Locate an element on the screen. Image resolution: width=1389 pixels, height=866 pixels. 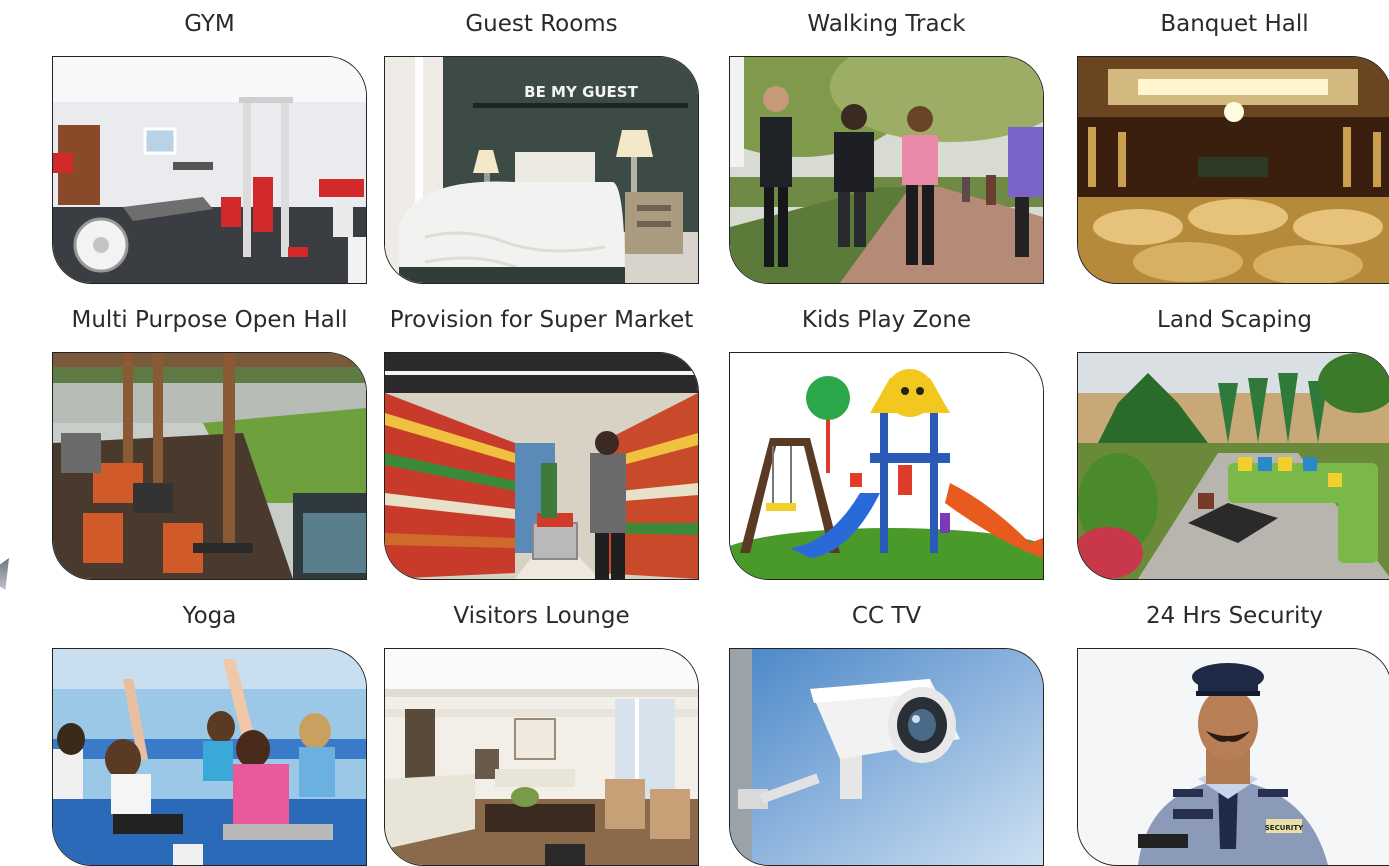
security-guard-photo: SECURITY is located at coordinates (1233, 757).